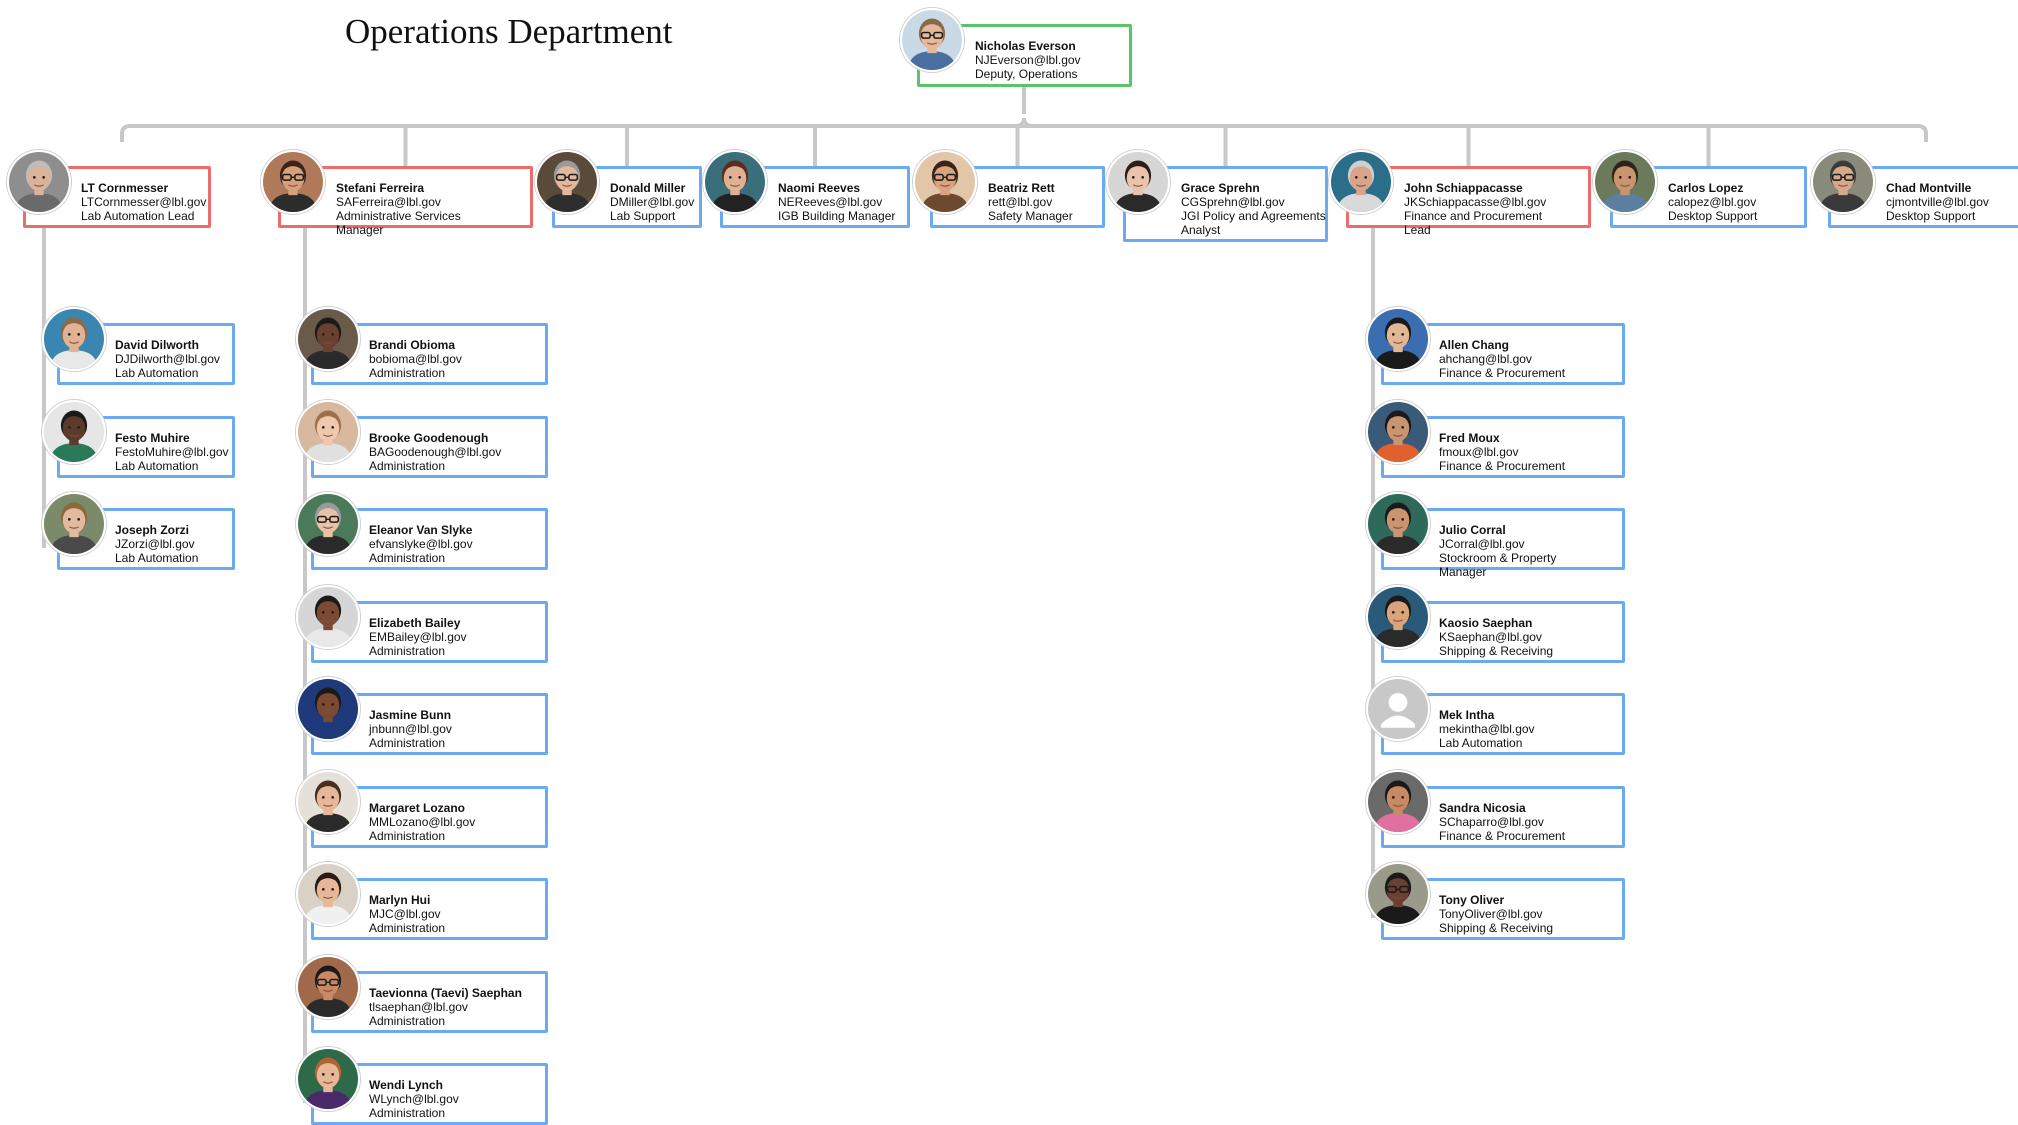 This screenshot has width=2018, height=1125. Describe the element at coordinates (1931, 216) in the screenshot. I see `person-role: Desktop Support` at that location.